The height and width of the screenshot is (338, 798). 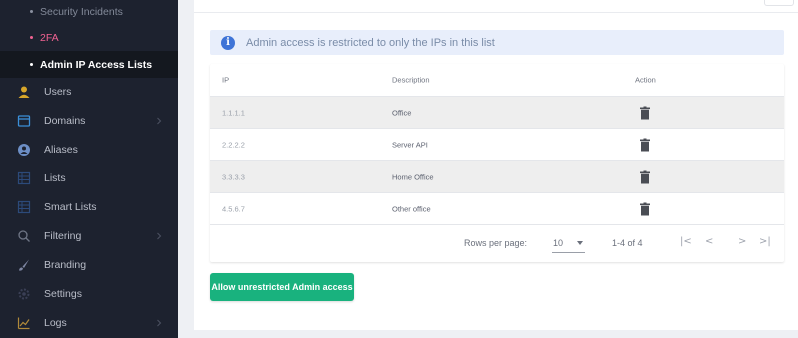 I want to click on sidebar-item-users: Users, so click(x=89, y=92).